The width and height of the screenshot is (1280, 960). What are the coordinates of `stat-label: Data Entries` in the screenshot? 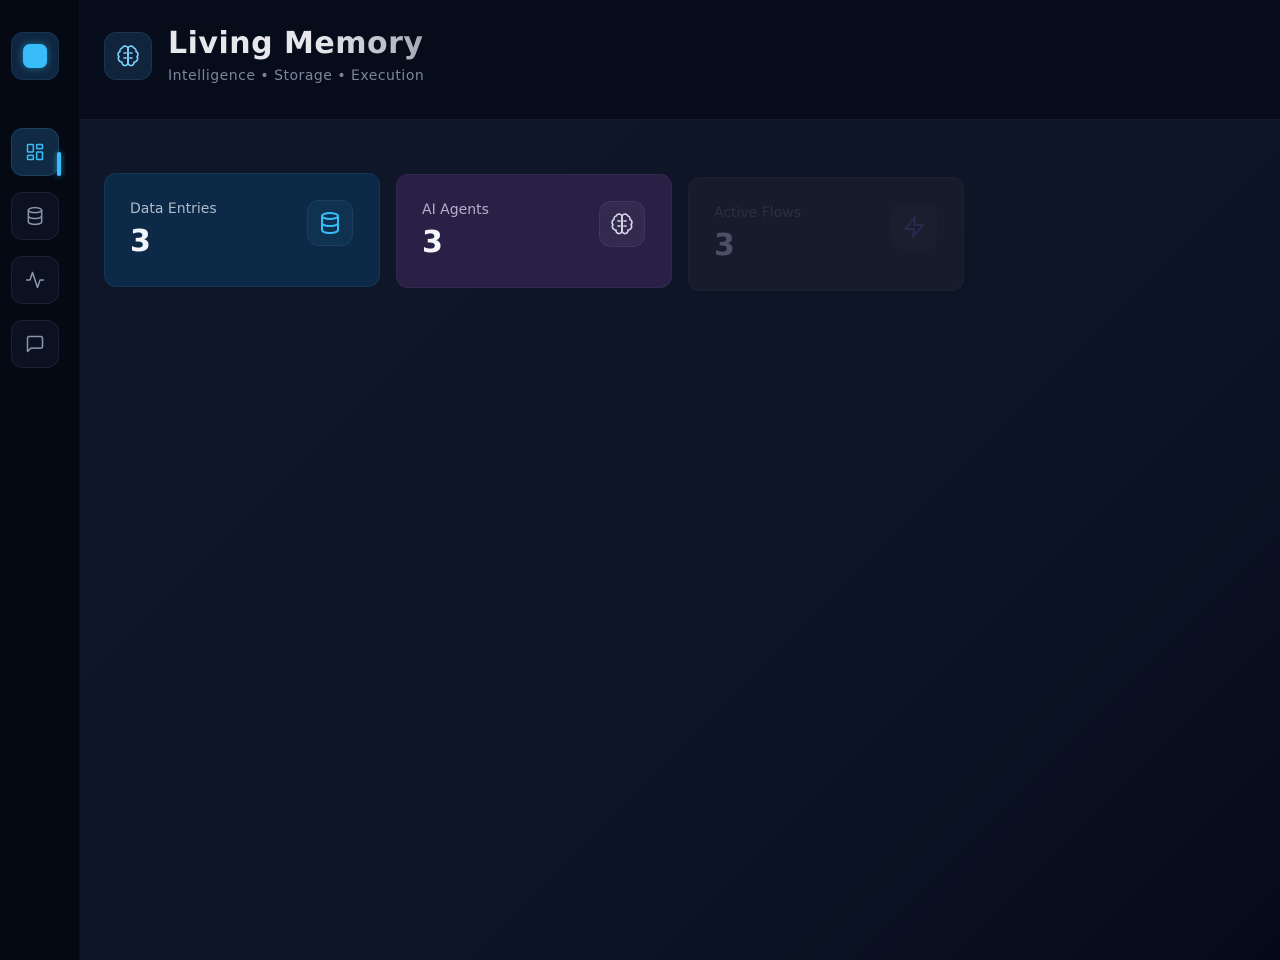 It's located at (173, 209).